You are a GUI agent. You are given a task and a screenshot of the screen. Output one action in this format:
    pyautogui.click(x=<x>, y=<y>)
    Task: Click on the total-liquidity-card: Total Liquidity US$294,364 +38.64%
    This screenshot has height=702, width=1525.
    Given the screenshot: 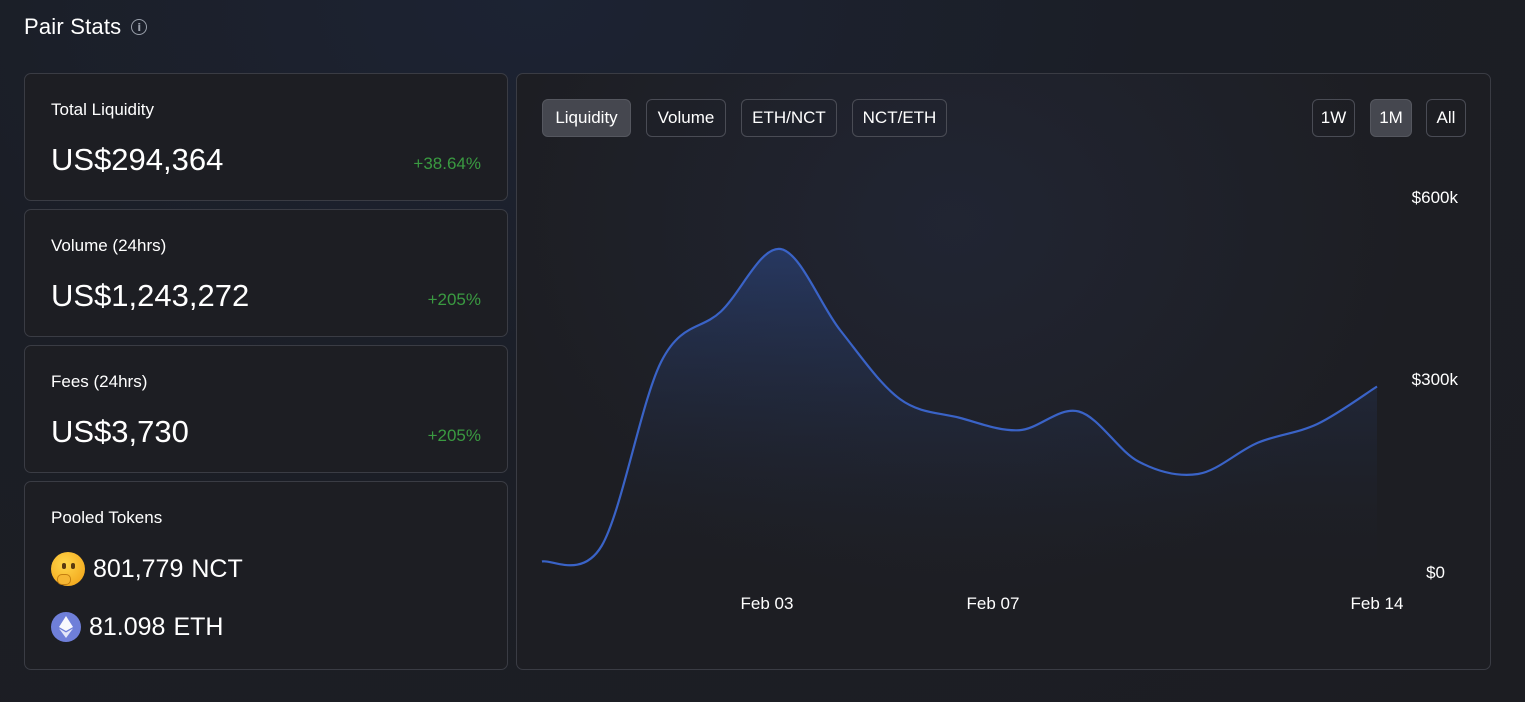 What is the action you would take?
    pyautogui.click(x=266, y=137)
    